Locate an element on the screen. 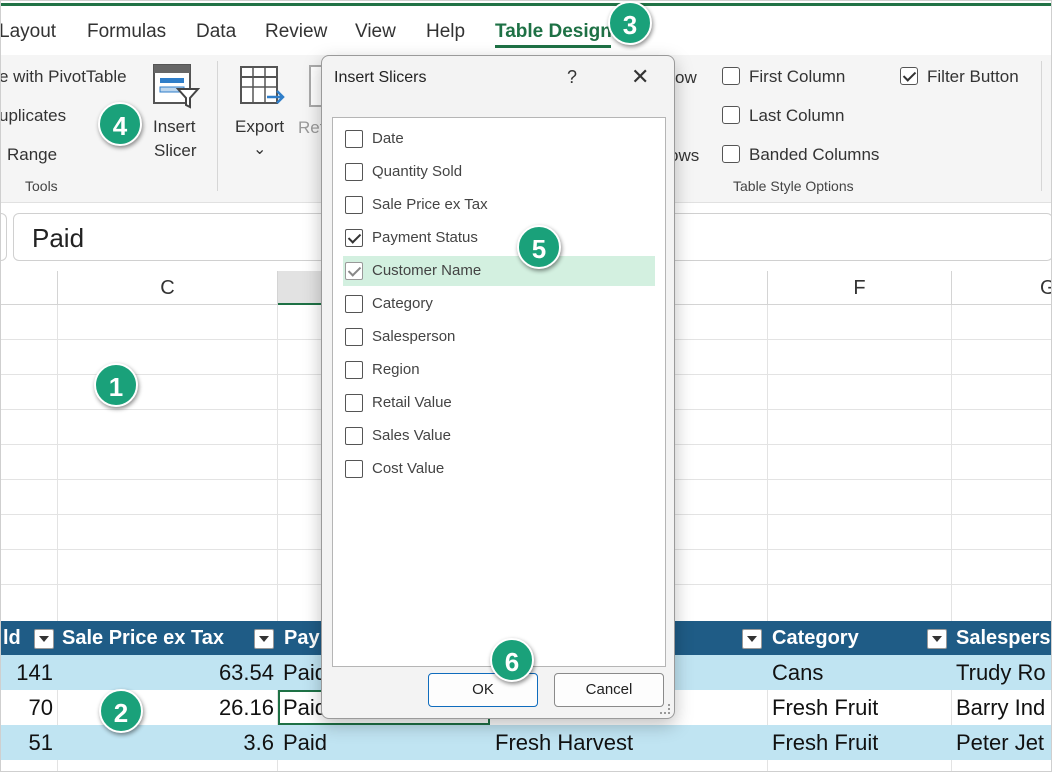 The width and height of the screenshot is (1052, 772). insert-slicer-button: Insert Slicer is located at coordinates (176, 113).